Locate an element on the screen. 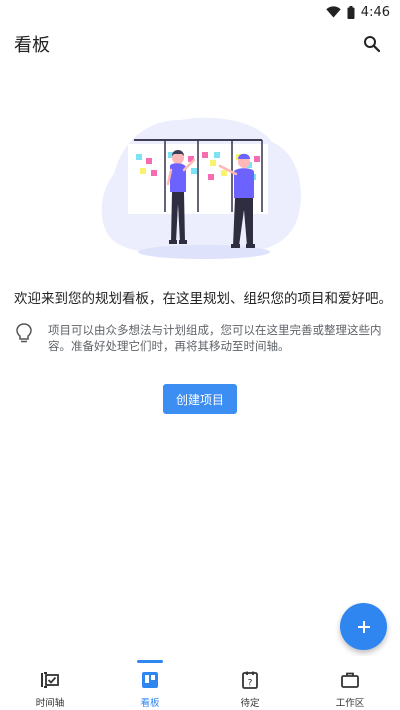  nav-label: 时间轴 is located at coordinates (50, 703).